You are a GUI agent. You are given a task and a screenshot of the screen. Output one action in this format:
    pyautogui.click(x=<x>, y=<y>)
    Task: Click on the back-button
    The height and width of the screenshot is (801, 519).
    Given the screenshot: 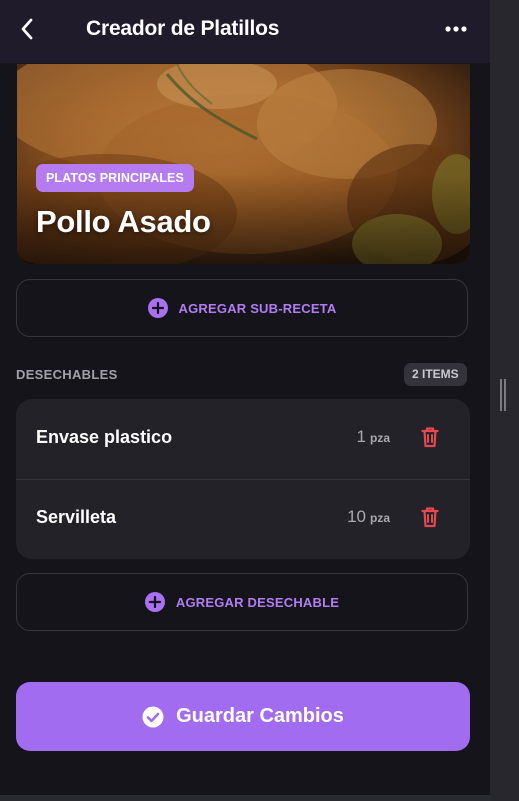 What is the action you would take?
    pyautogui.click(x=27, y=29)
    